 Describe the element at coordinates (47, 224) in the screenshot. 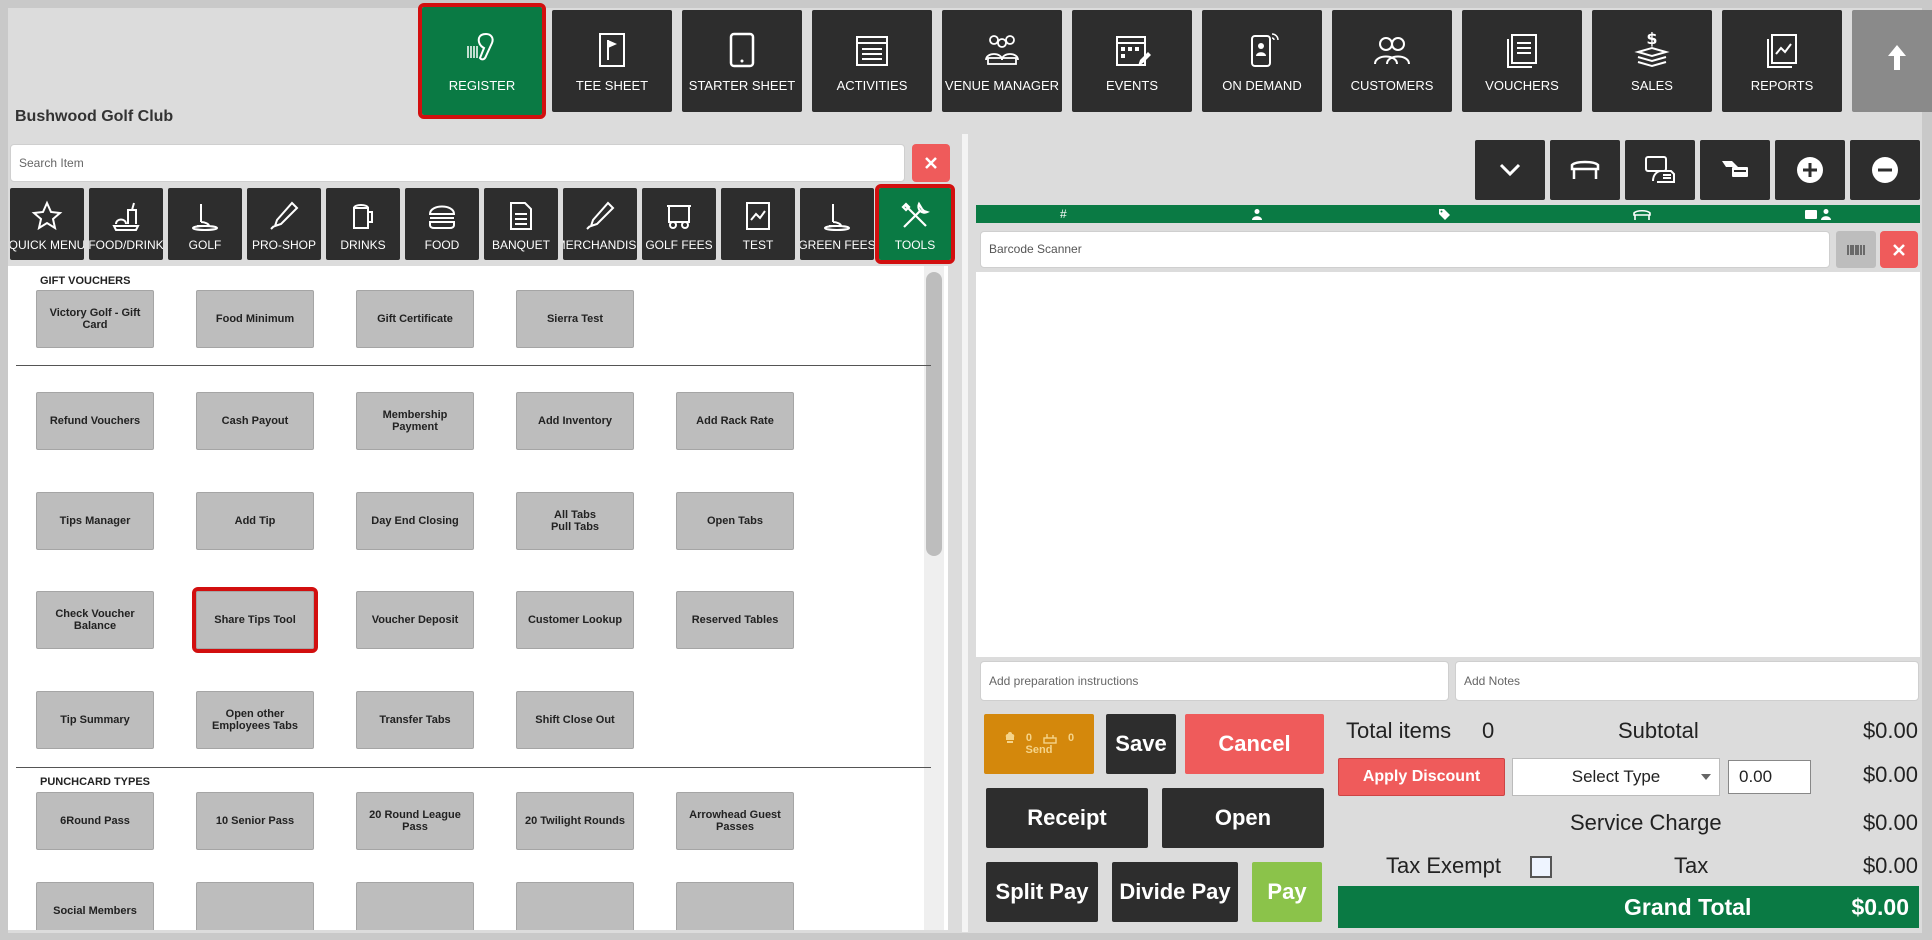

I see `category-quick-menu: QUICK MENU` at that location.